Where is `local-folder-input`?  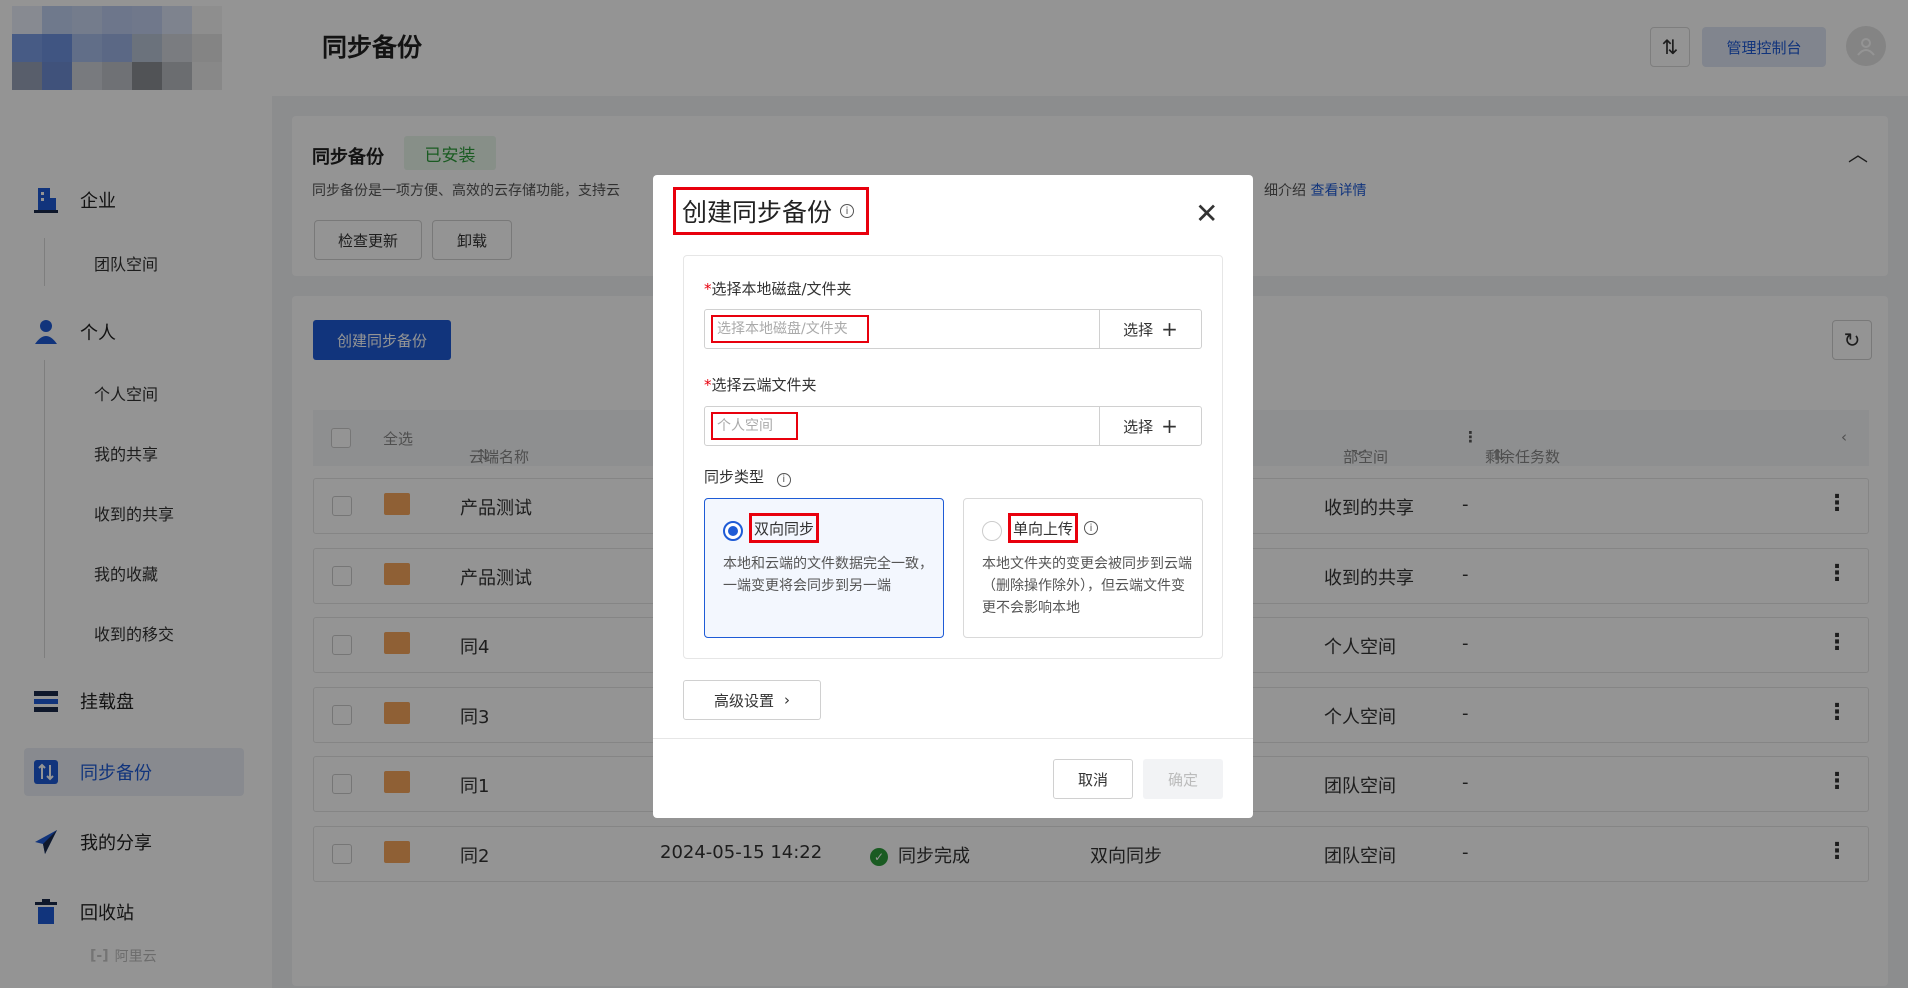 local-folder-input is located at coordinates (790, 329).